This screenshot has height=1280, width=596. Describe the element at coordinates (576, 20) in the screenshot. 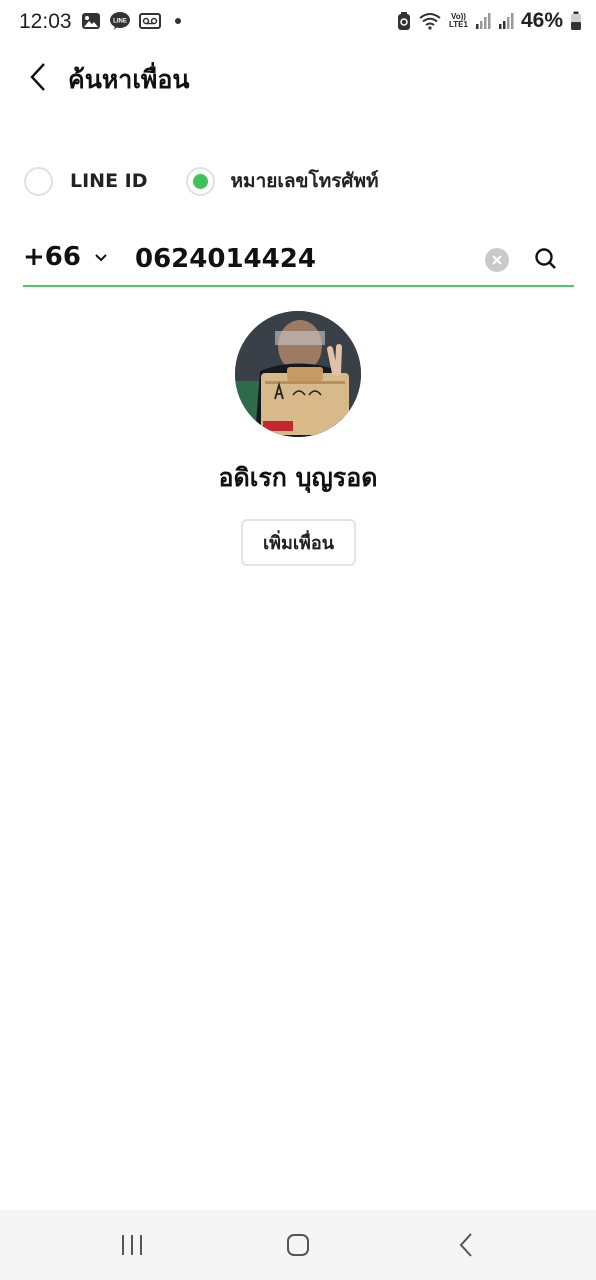

I see `battery-icon` at that location.